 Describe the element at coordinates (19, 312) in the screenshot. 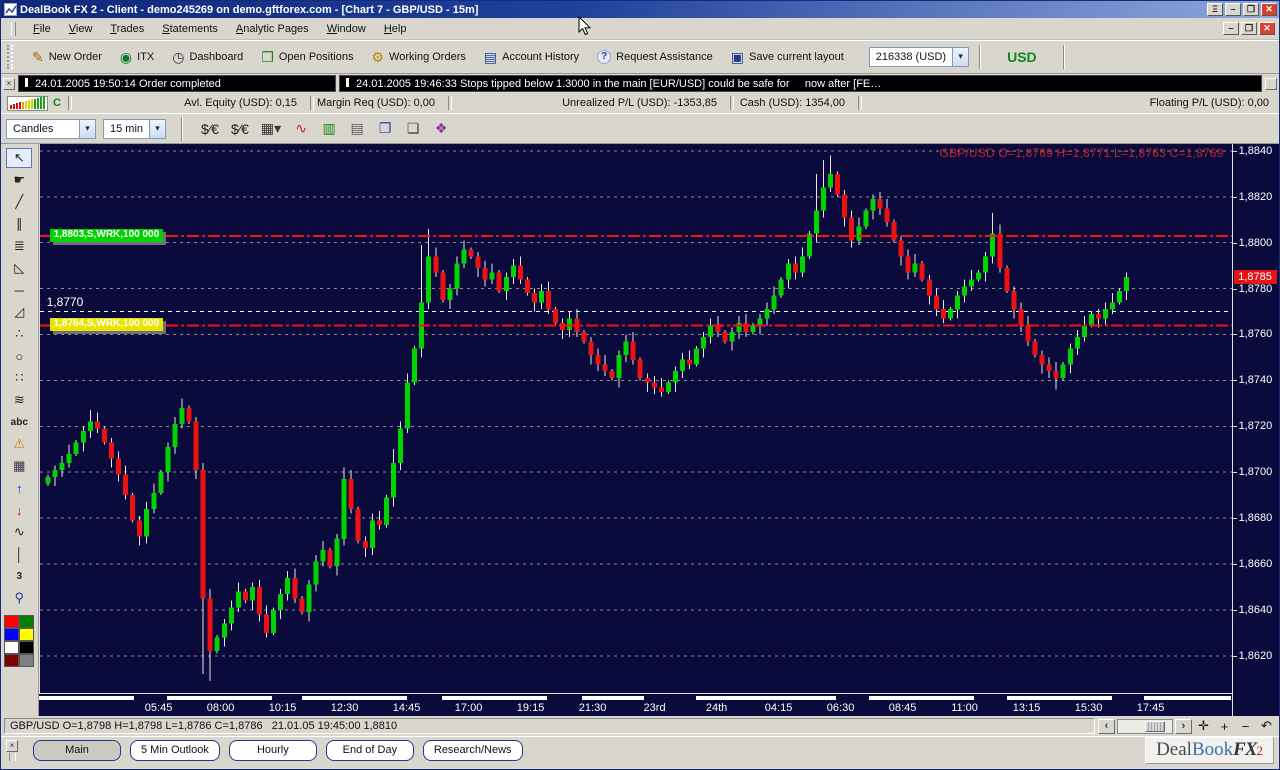

I see `speed-lines-tool: ◿` at that location.